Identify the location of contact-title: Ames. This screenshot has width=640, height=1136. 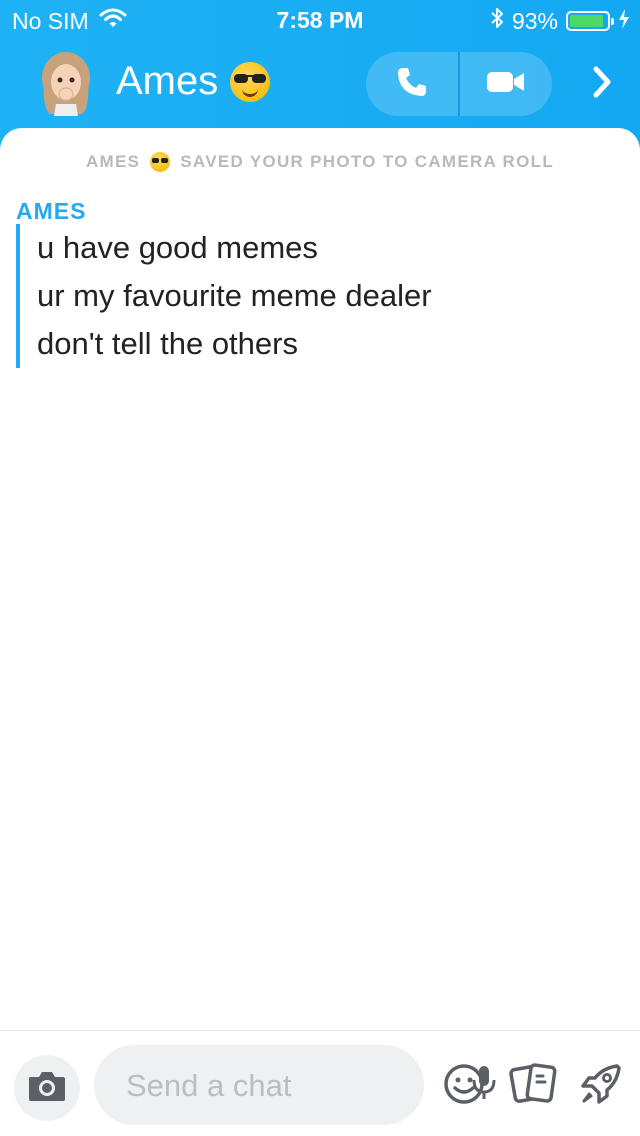
(193, 81).